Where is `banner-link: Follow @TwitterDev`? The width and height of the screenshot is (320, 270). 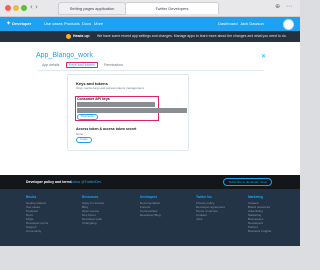
banner-link: Follow @TwitterDev is located at coordinates (85, 182).